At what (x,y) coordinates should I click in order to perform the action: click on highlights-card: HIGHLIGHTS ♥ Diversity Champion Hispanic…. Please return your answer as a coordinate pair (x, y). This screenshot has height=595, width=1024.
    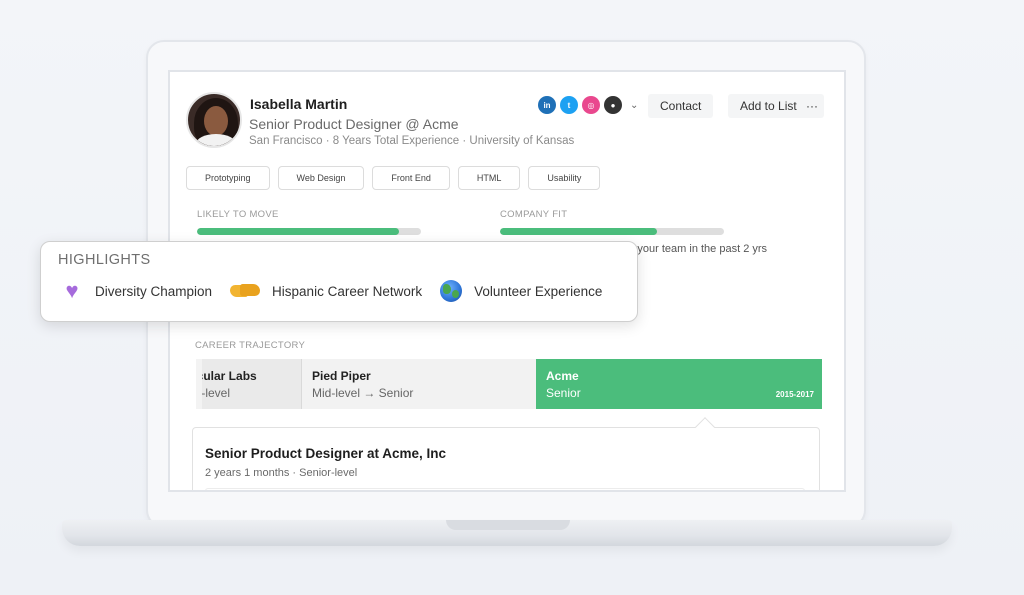
    Looking at the image, I should click on (339, 281).